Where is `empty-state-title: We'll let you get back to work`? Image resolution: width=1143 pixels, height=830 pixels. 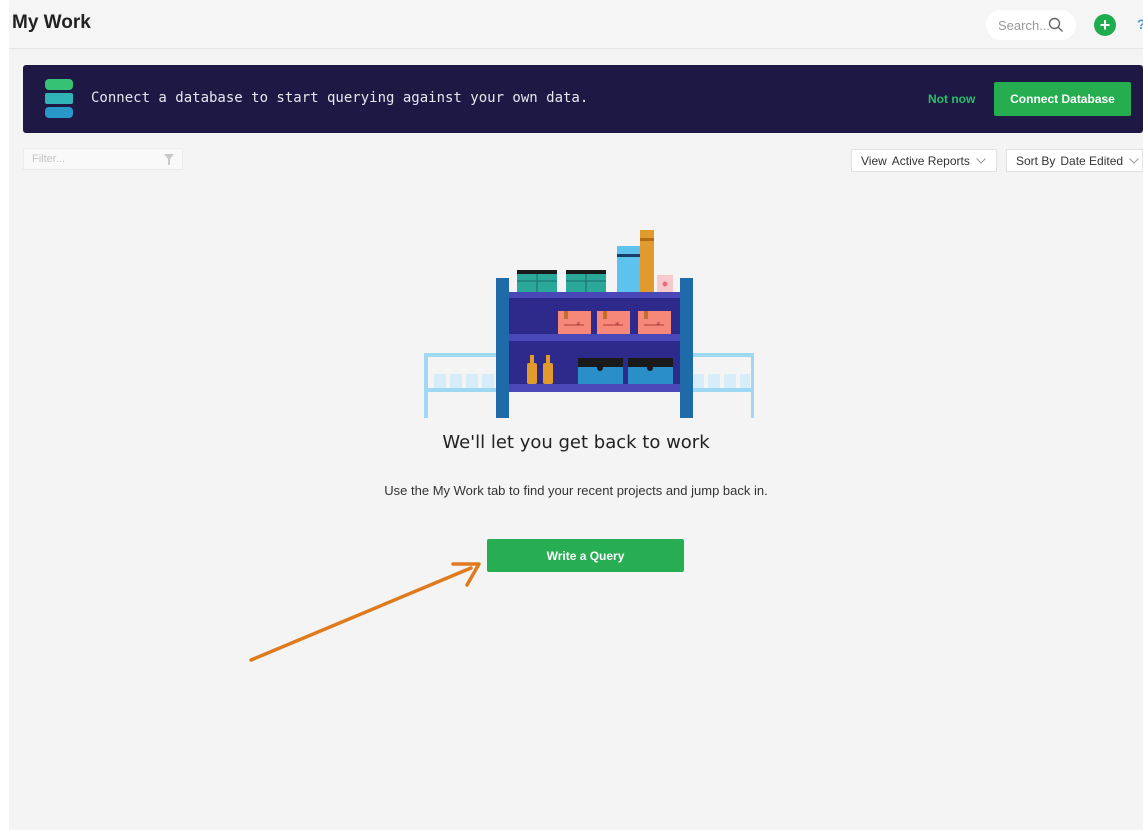
empty-state-title: We'll let you get back to work is located at coordinates (576, 442).